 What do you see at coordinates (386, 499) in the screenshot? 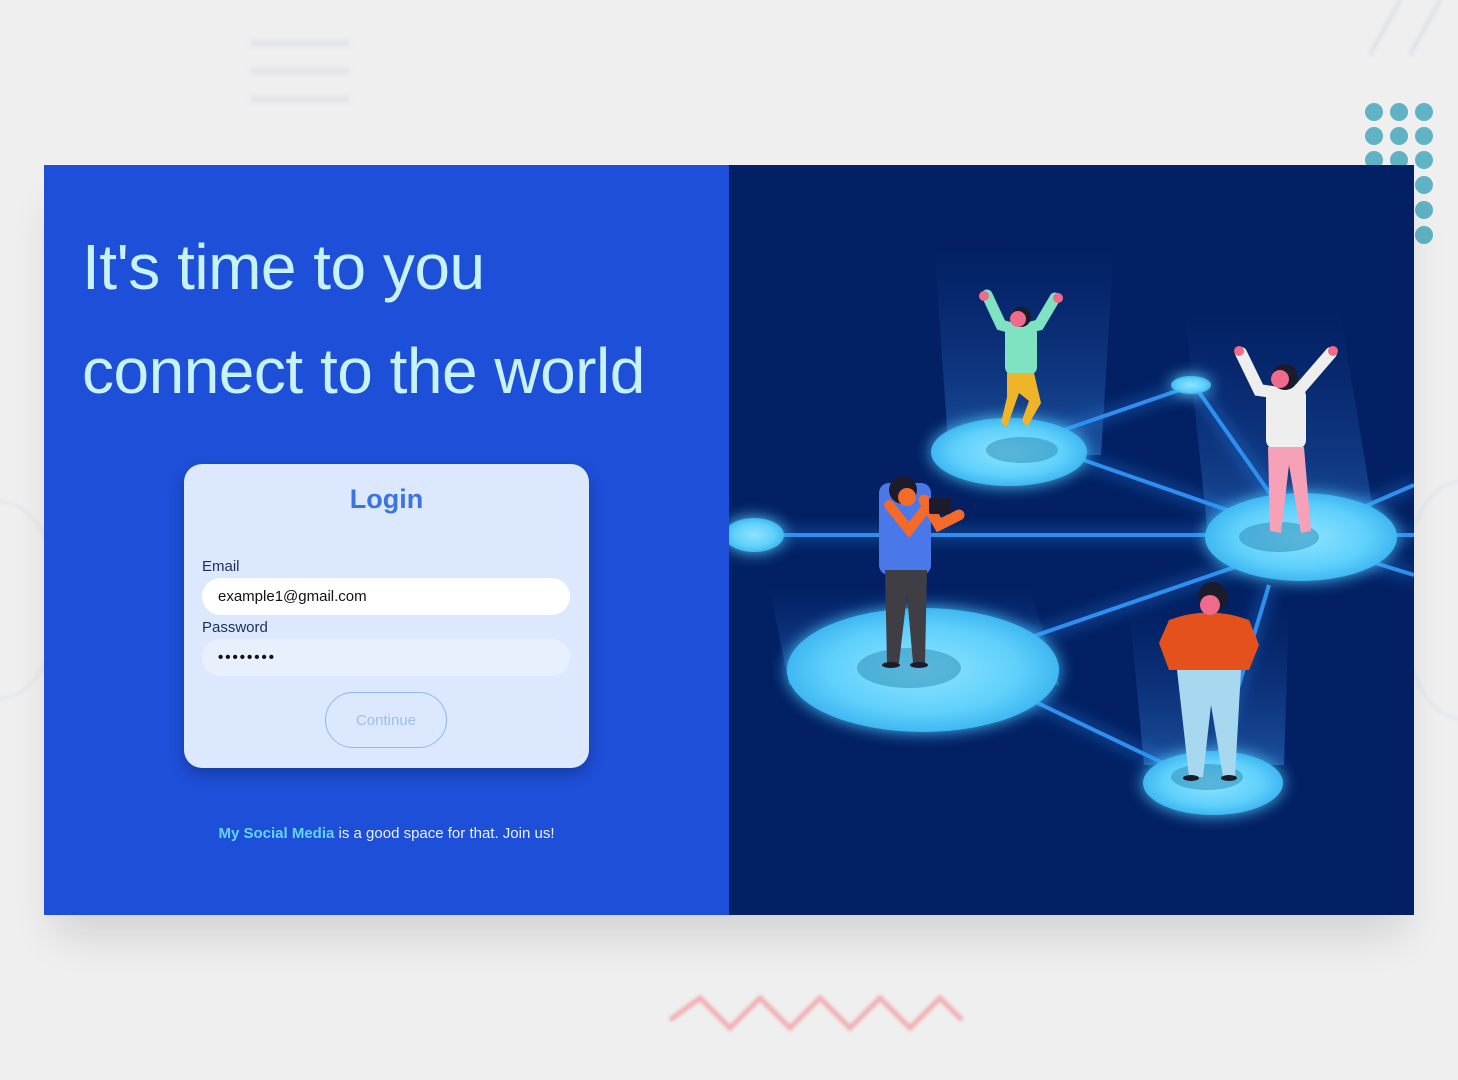
I see `login-title: Login` at bounding box center [386, 499].